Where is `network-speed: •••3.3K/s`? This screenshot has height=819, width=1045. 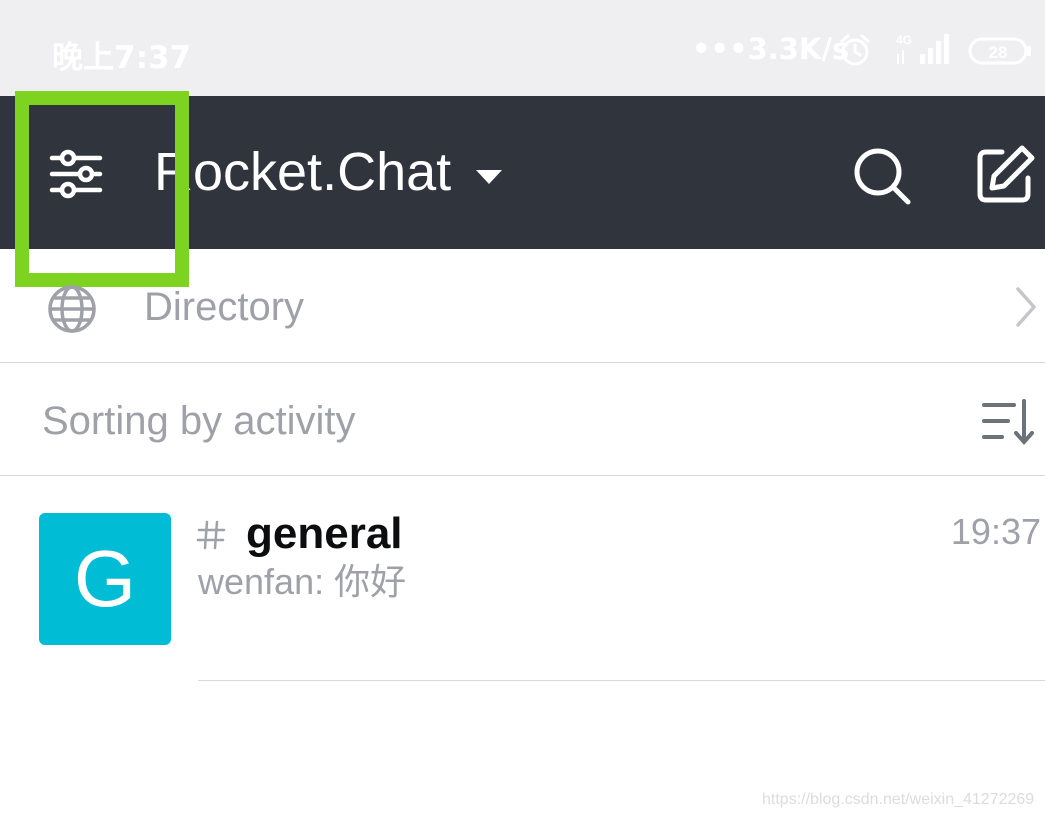
network-speed: •••3.3K/s is located at coordinates (771, 49).